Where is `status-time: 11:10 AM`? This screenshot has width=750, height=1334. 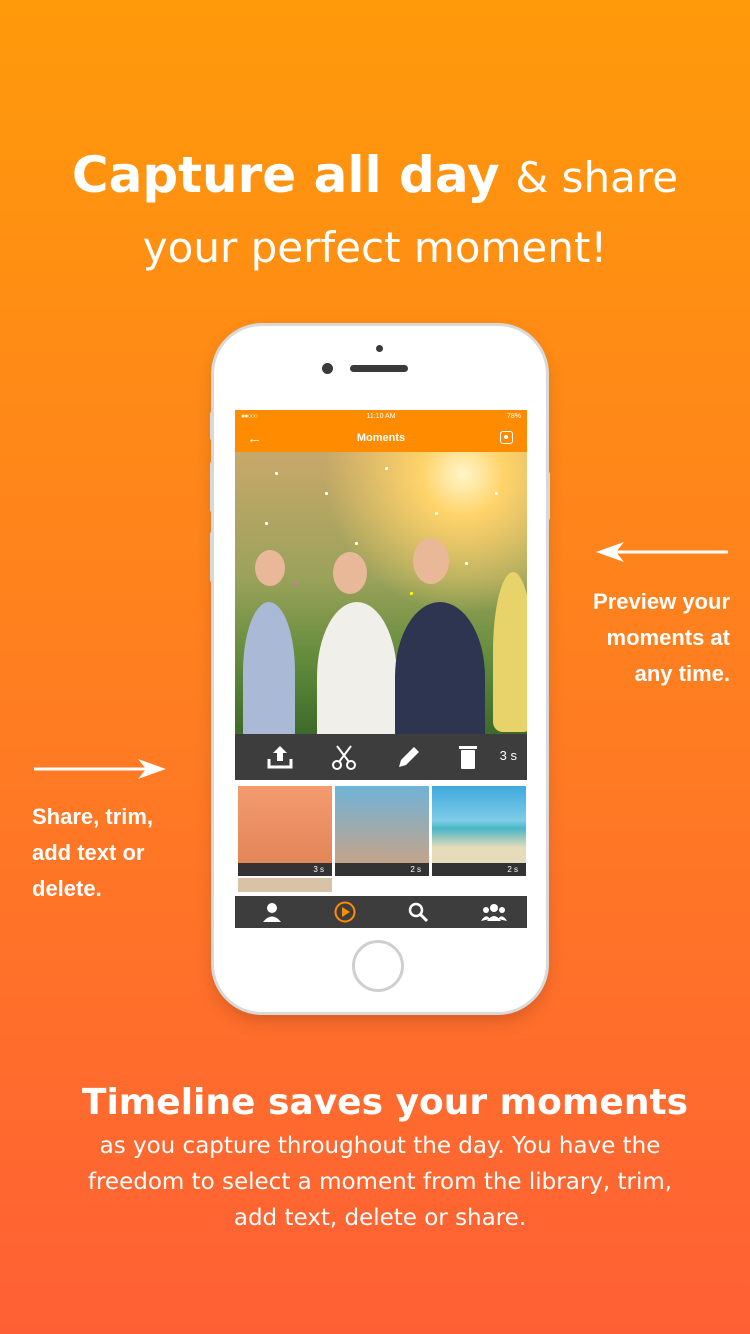
status-time: 11:10 AM is located at coordinates (381, 416).